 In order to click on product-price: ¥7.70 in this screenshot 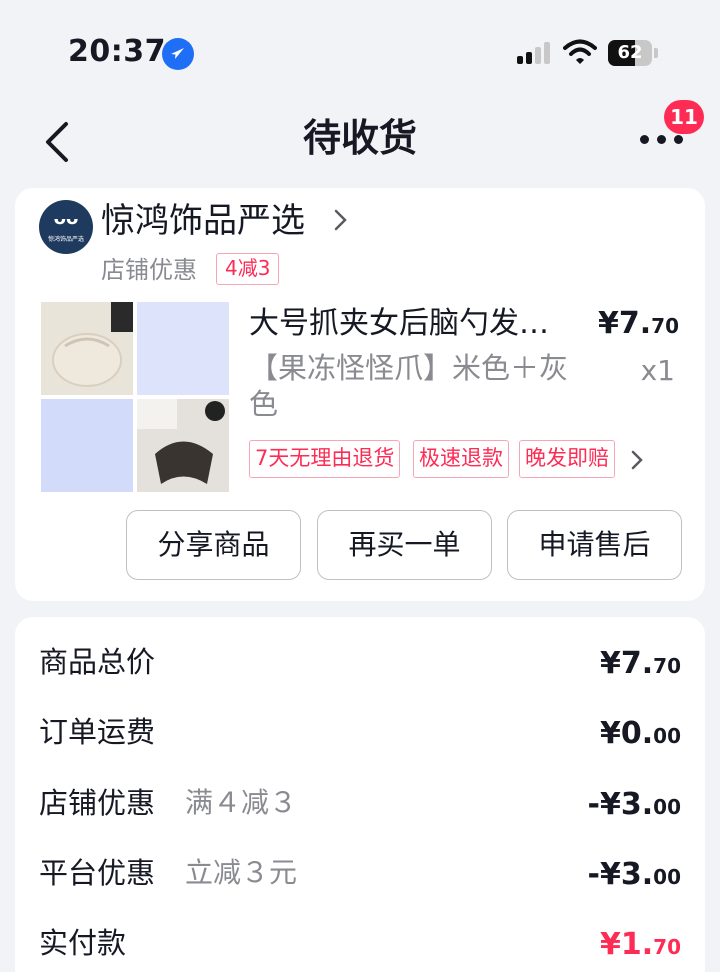, I will do `click(638, 323)`.